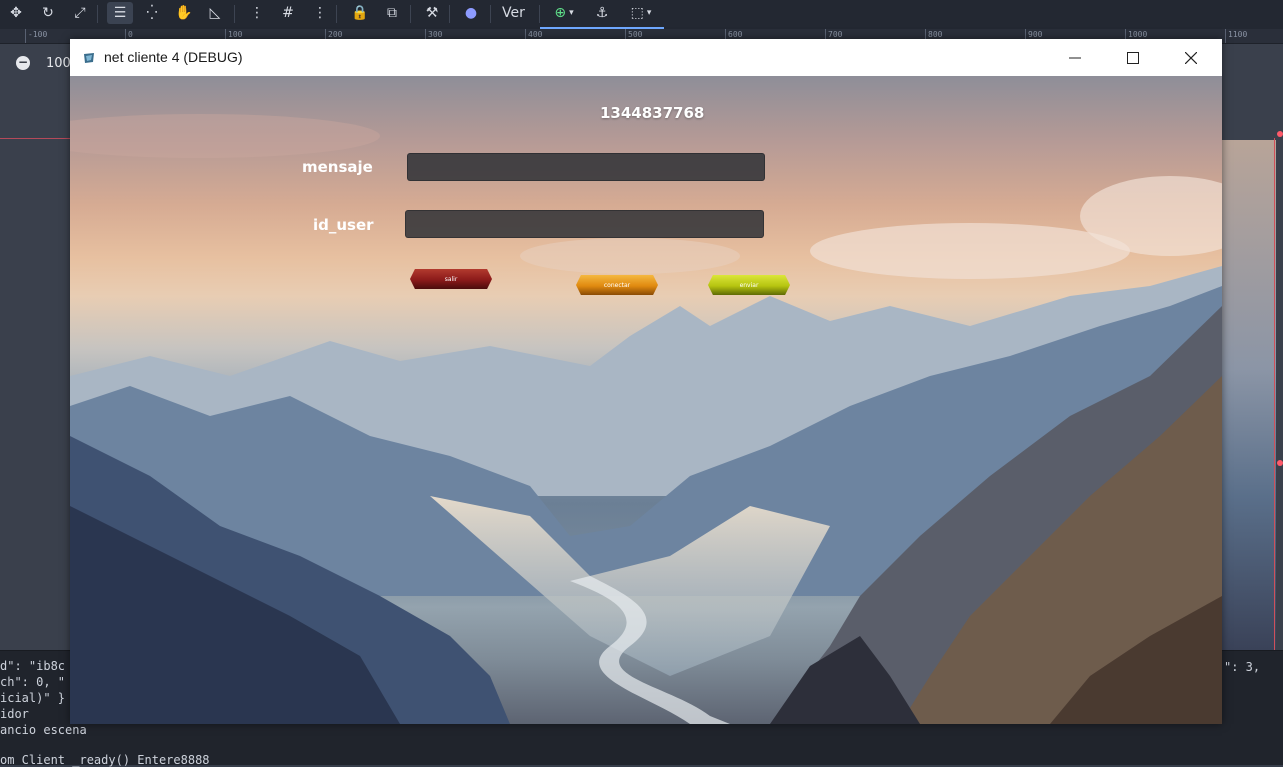 Image resolution: width=1283 pixels, height=767 pixels. What do you see at coordinates (257, 13) in the screenshot?
I see `pivot-icon: ⋮` at bounding box center [257, 13].